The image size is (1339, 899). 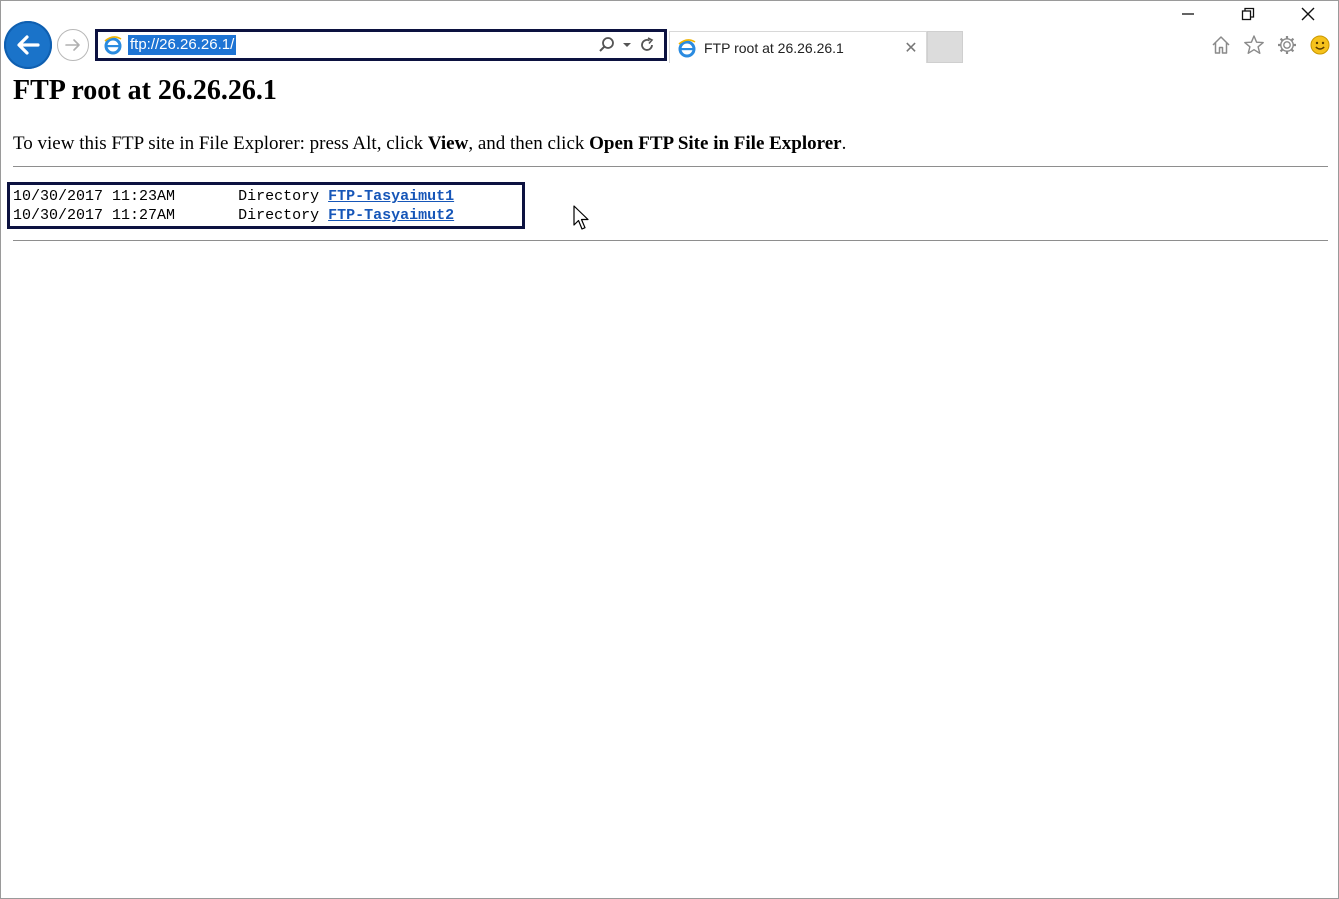 I want to click on instructions-suffix: ., so click(x=844, y=143).